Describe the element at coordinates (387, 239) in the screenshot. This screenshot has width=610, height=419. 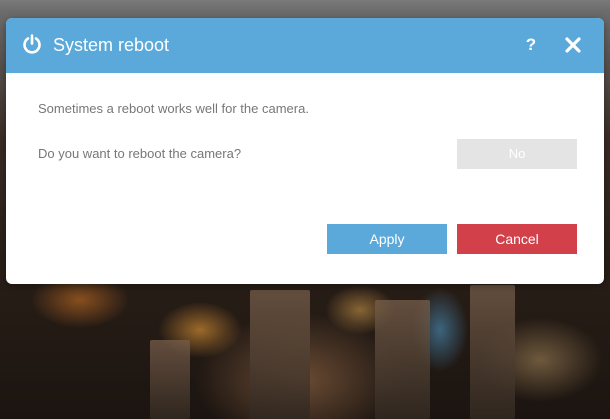
I see `apply-button: Apply` at that location.